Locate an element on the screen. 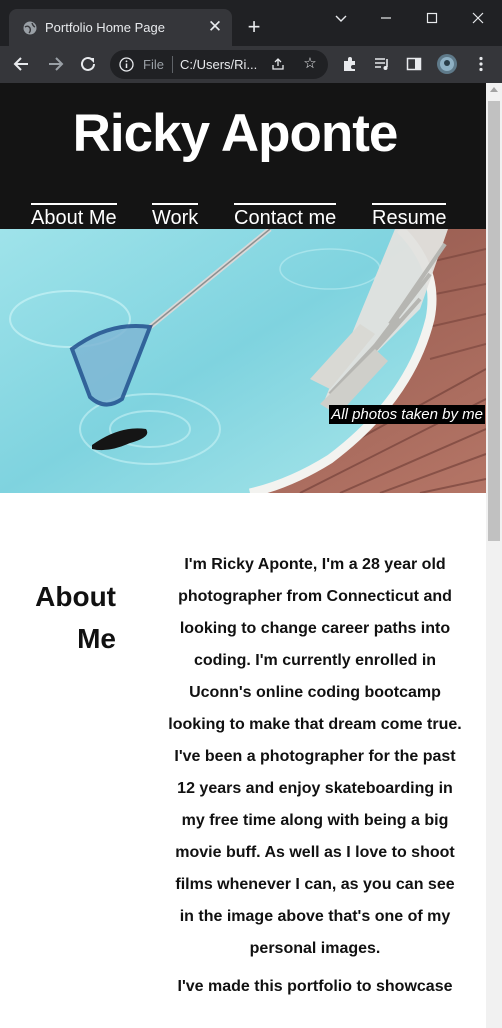  chevron-down-icon is located at coordinates (341, 18).